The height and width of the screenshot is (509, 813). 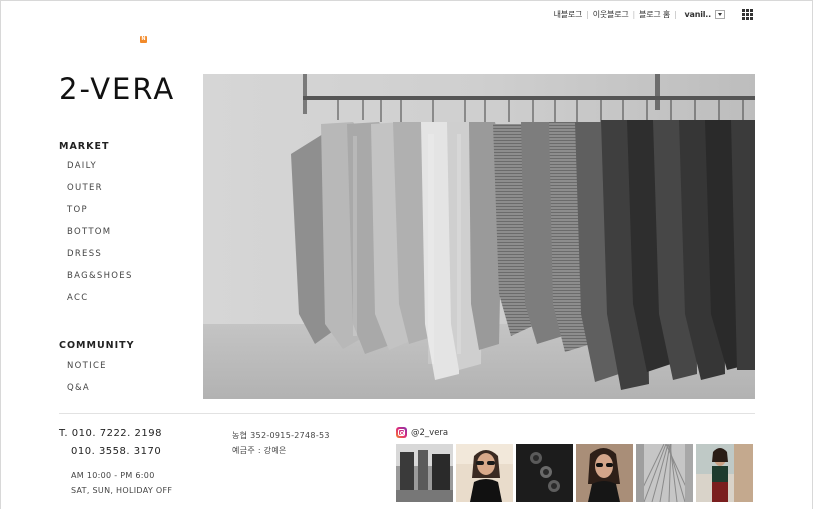 I want to click on account-holder: 예금주 : 강예은, so click(x=259, y=450).